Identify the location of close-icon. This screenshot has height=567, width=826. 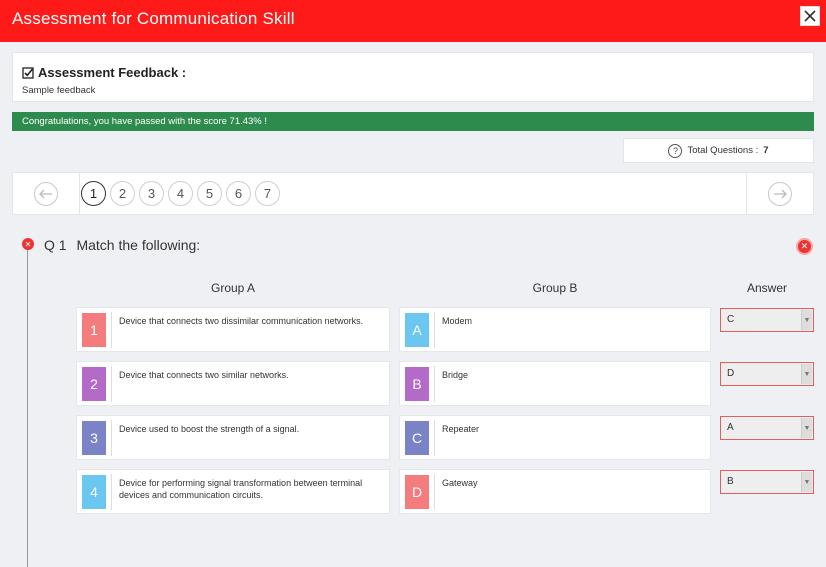
(810, 16).